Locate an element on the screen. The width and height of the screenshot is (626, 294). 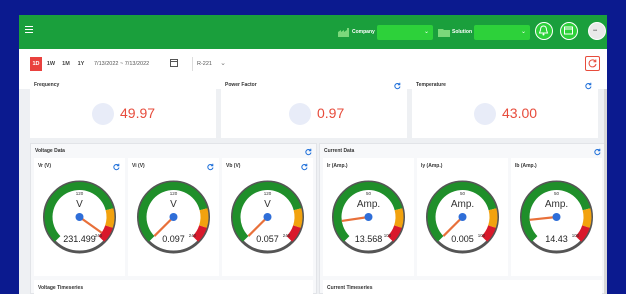
gauge-value: 0.057 is located at coordinates (267, 239).